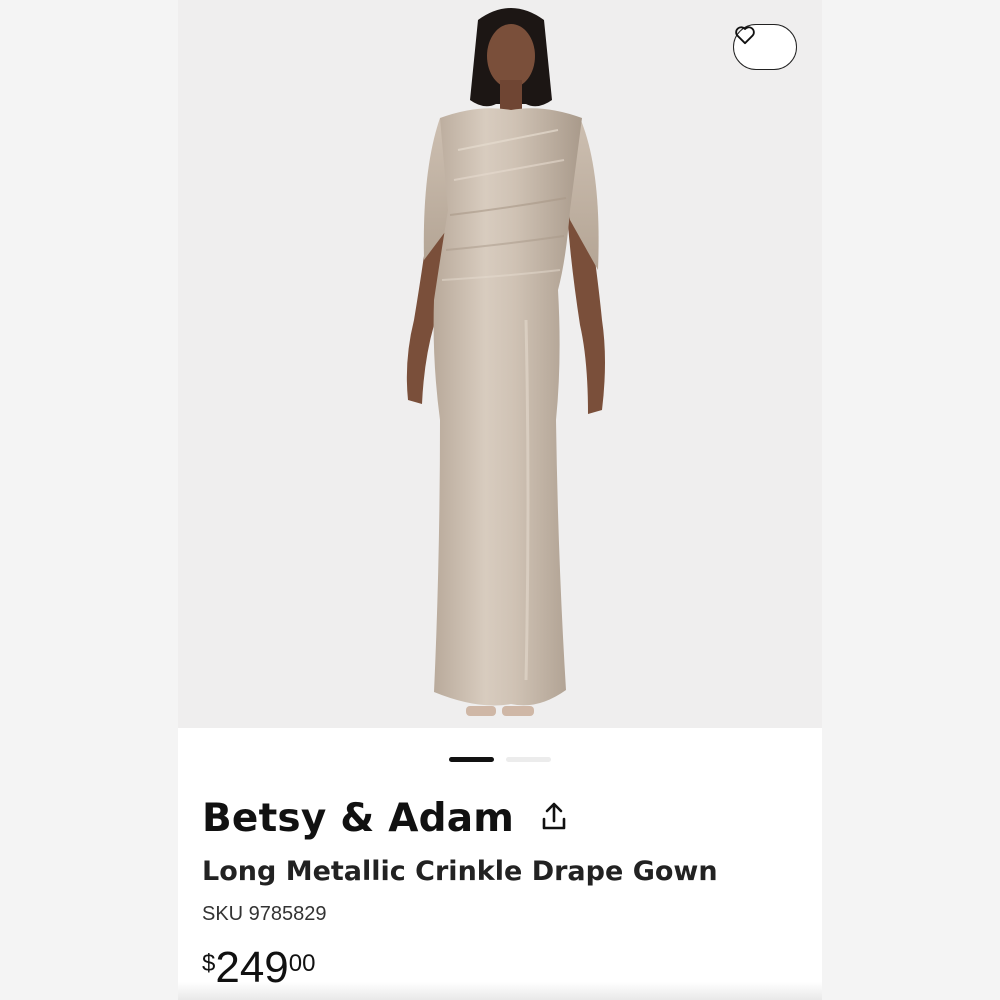 This screenshot has width=1000, height=1000. What do you see at coordinates (500, 760) in the screenshot?
I see `gallery-pagination` at bounding box center [500, 760].